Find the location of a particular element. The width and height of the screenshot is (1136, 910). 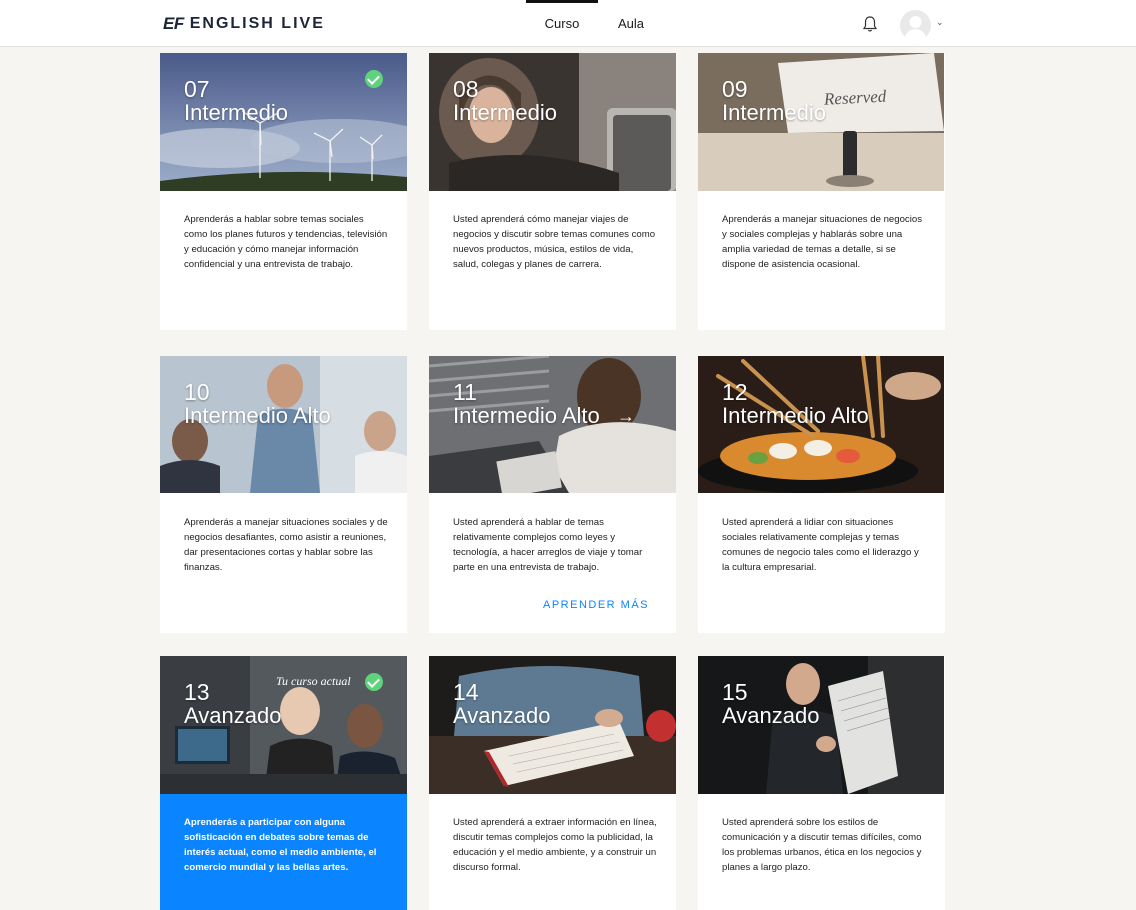

current-course-label: Tu curso actual is located at coordinates (313, 681).